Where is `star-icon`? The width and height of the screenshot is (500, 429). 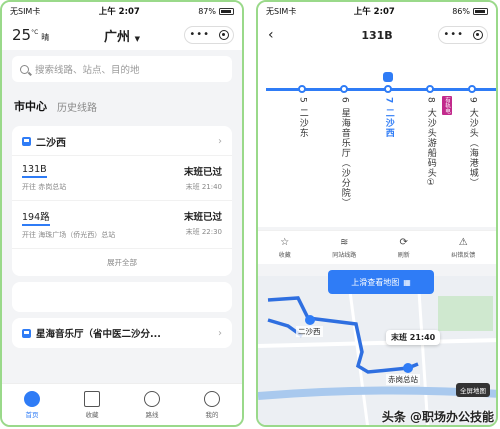 star-icon is located at coordinates (92, 398).